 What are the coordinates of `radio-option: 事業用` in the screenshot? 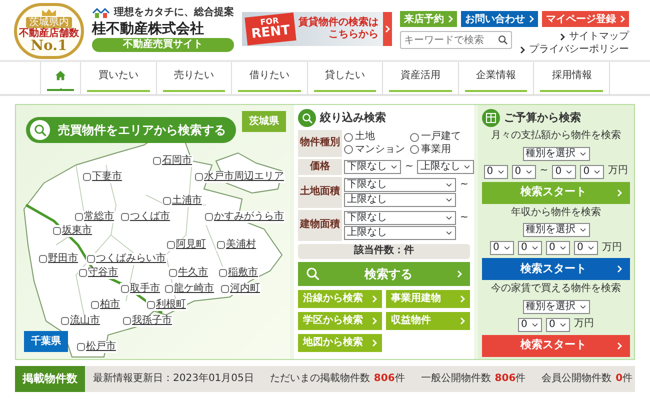 It's located at (442, 150).